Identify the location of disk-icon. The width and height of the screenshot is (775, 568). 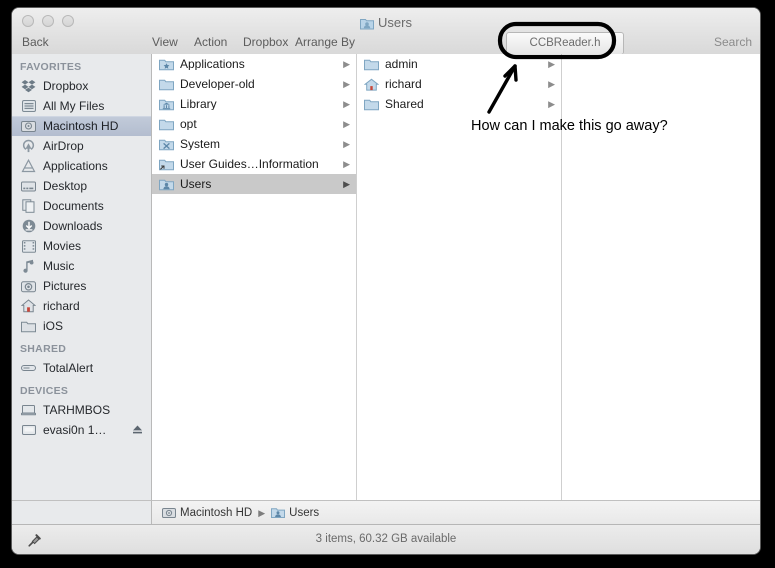
(28, 430).